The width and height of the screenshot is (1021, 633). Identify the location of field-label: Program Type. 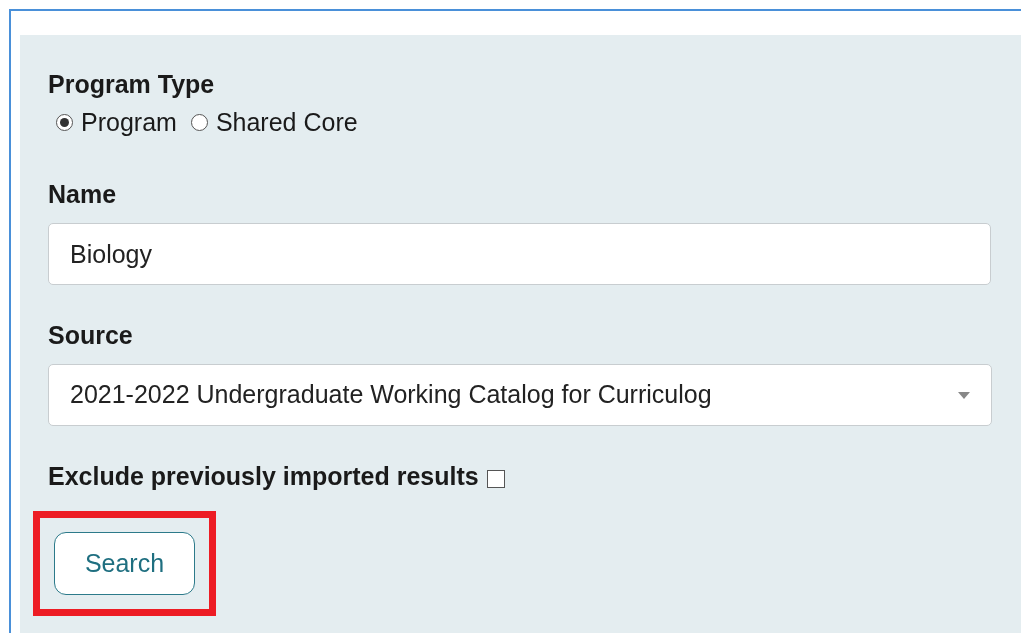
(132, 84).